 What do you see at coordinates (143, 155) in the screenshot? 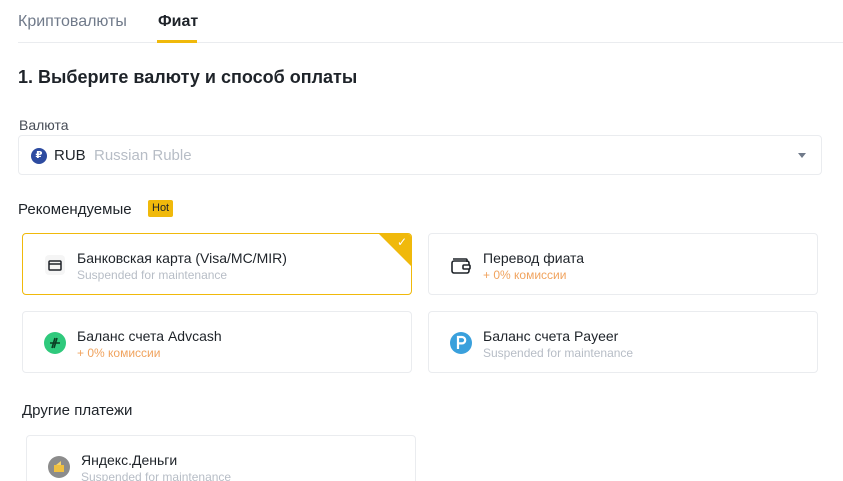
I see `currency-name: Russian Ruble` at bounding box center [143, 155].